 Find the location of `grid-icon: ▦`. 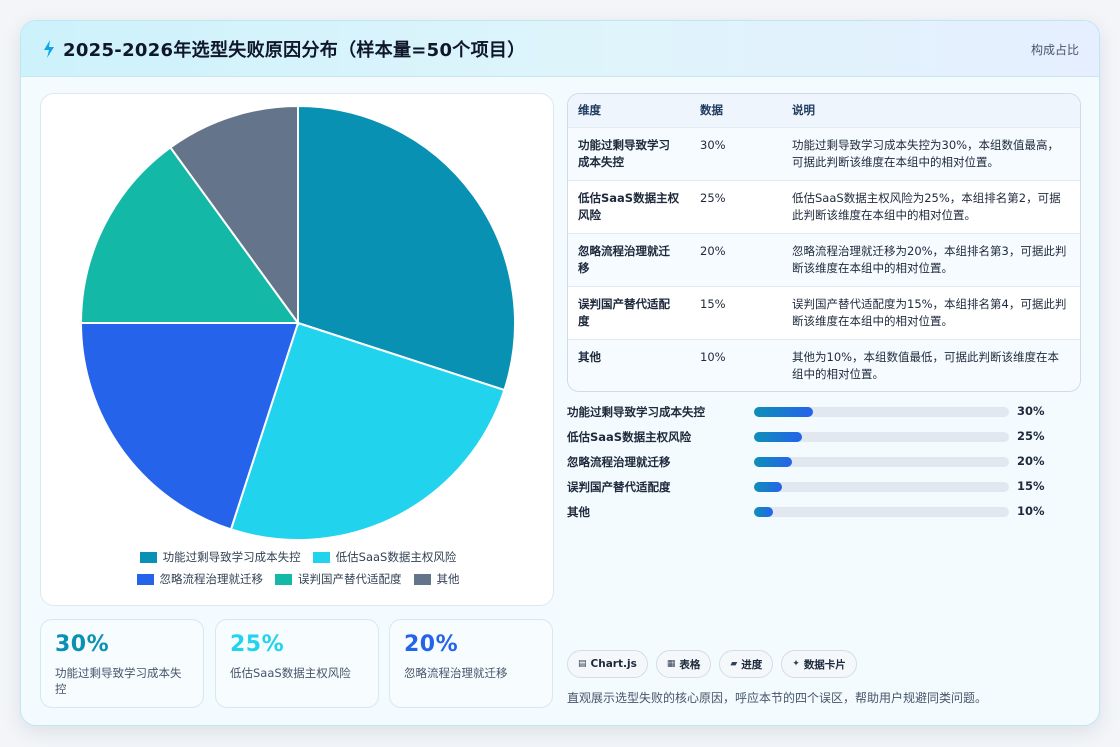

grid-icon: ▦ is located at coordinates (671, 664).